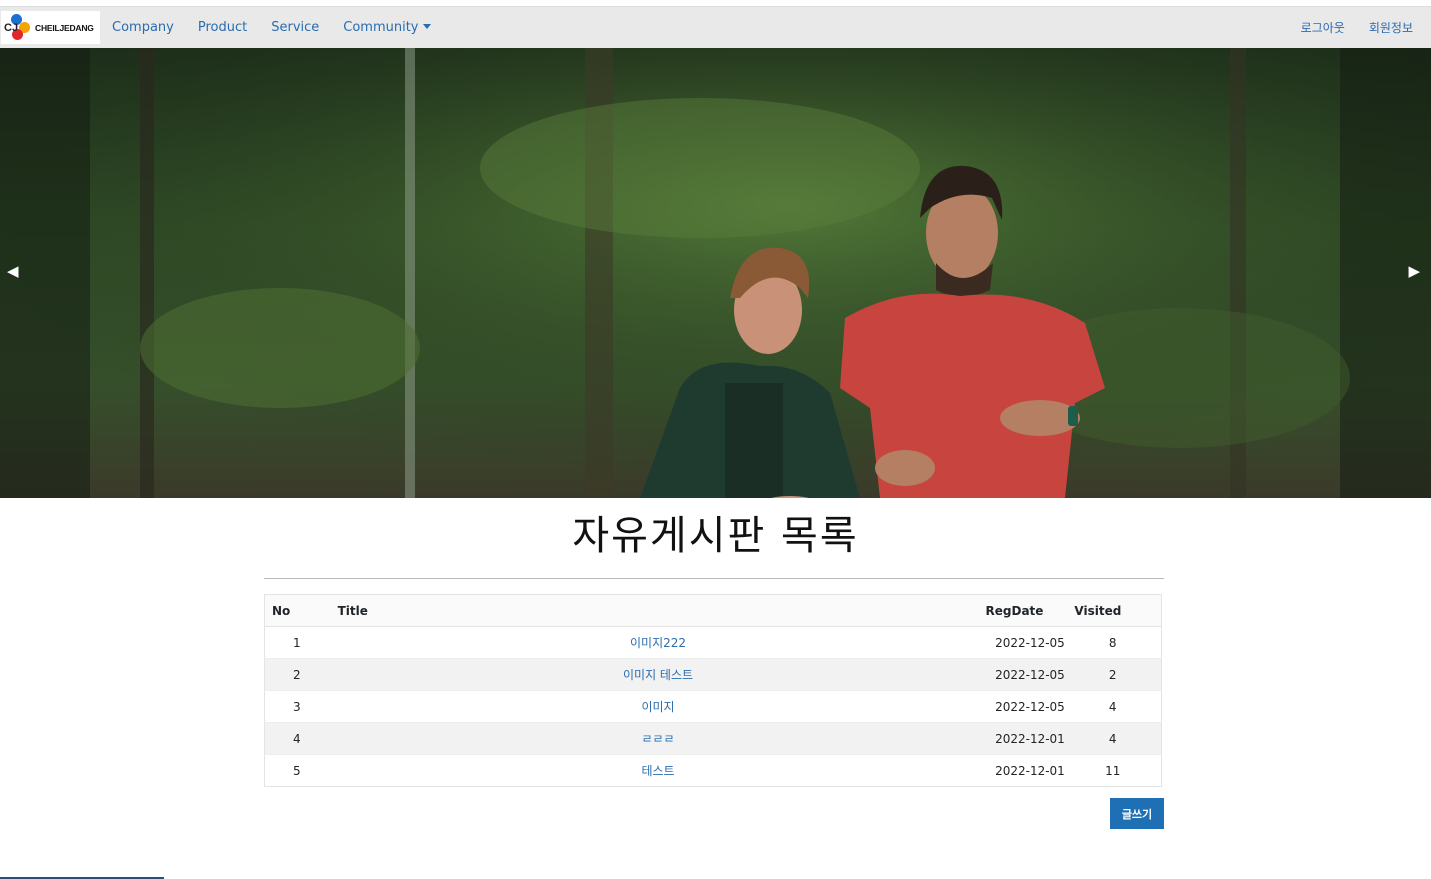  Describe the element at coordinates (297, 770) in the screenshot. I see `row-no: 5` at that location.